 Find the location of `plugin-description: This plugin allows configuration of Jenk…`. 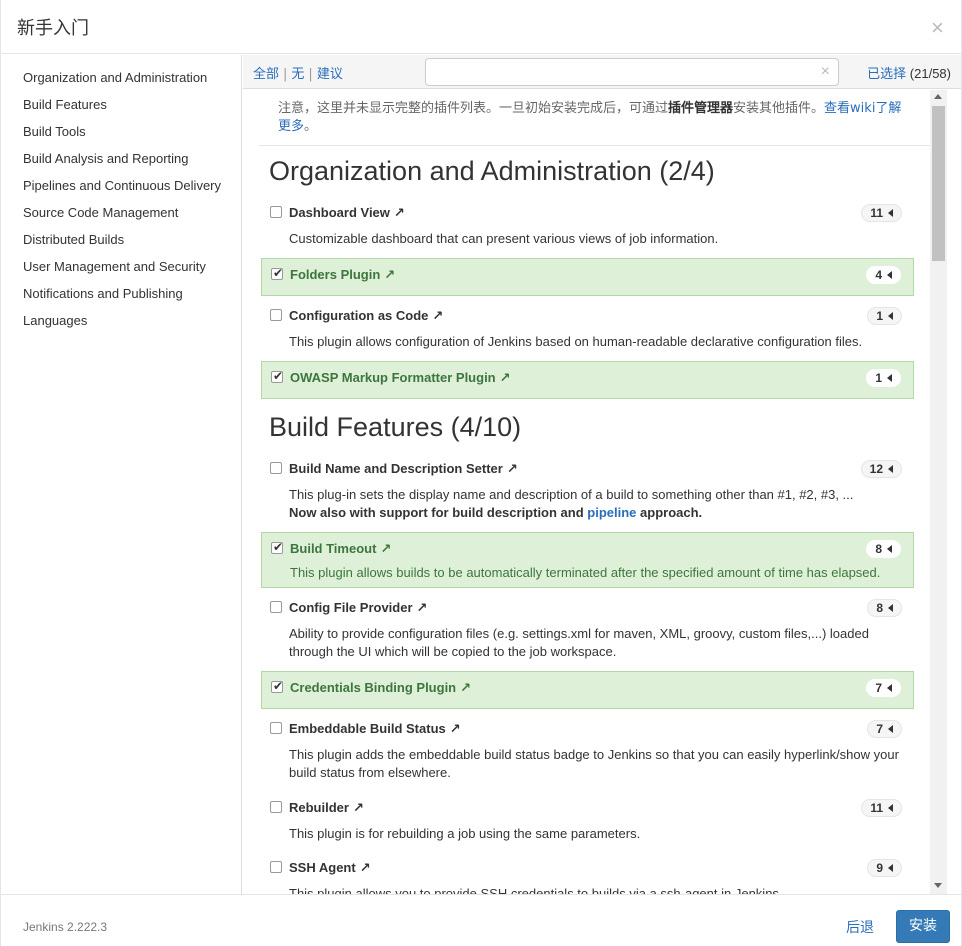

plugin-description: This plugin allows configuration of Jenk… is located at coordinates (576, 341).